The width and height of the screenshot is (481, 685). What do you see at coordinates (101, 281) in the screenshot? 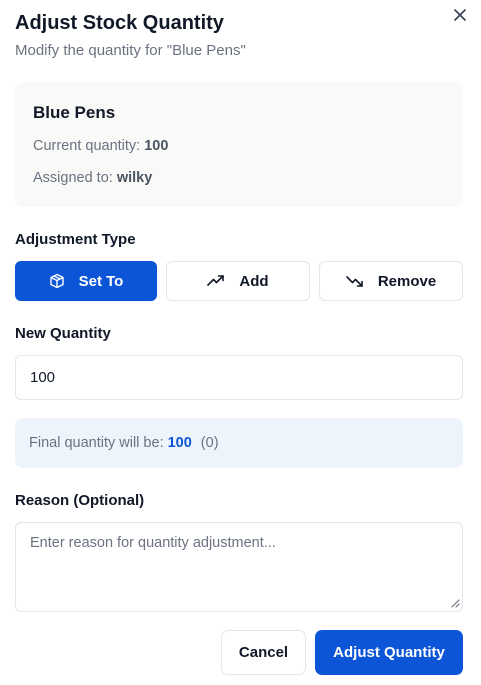
I see `set-to-label: Set To` at bounding box center [101, 281].